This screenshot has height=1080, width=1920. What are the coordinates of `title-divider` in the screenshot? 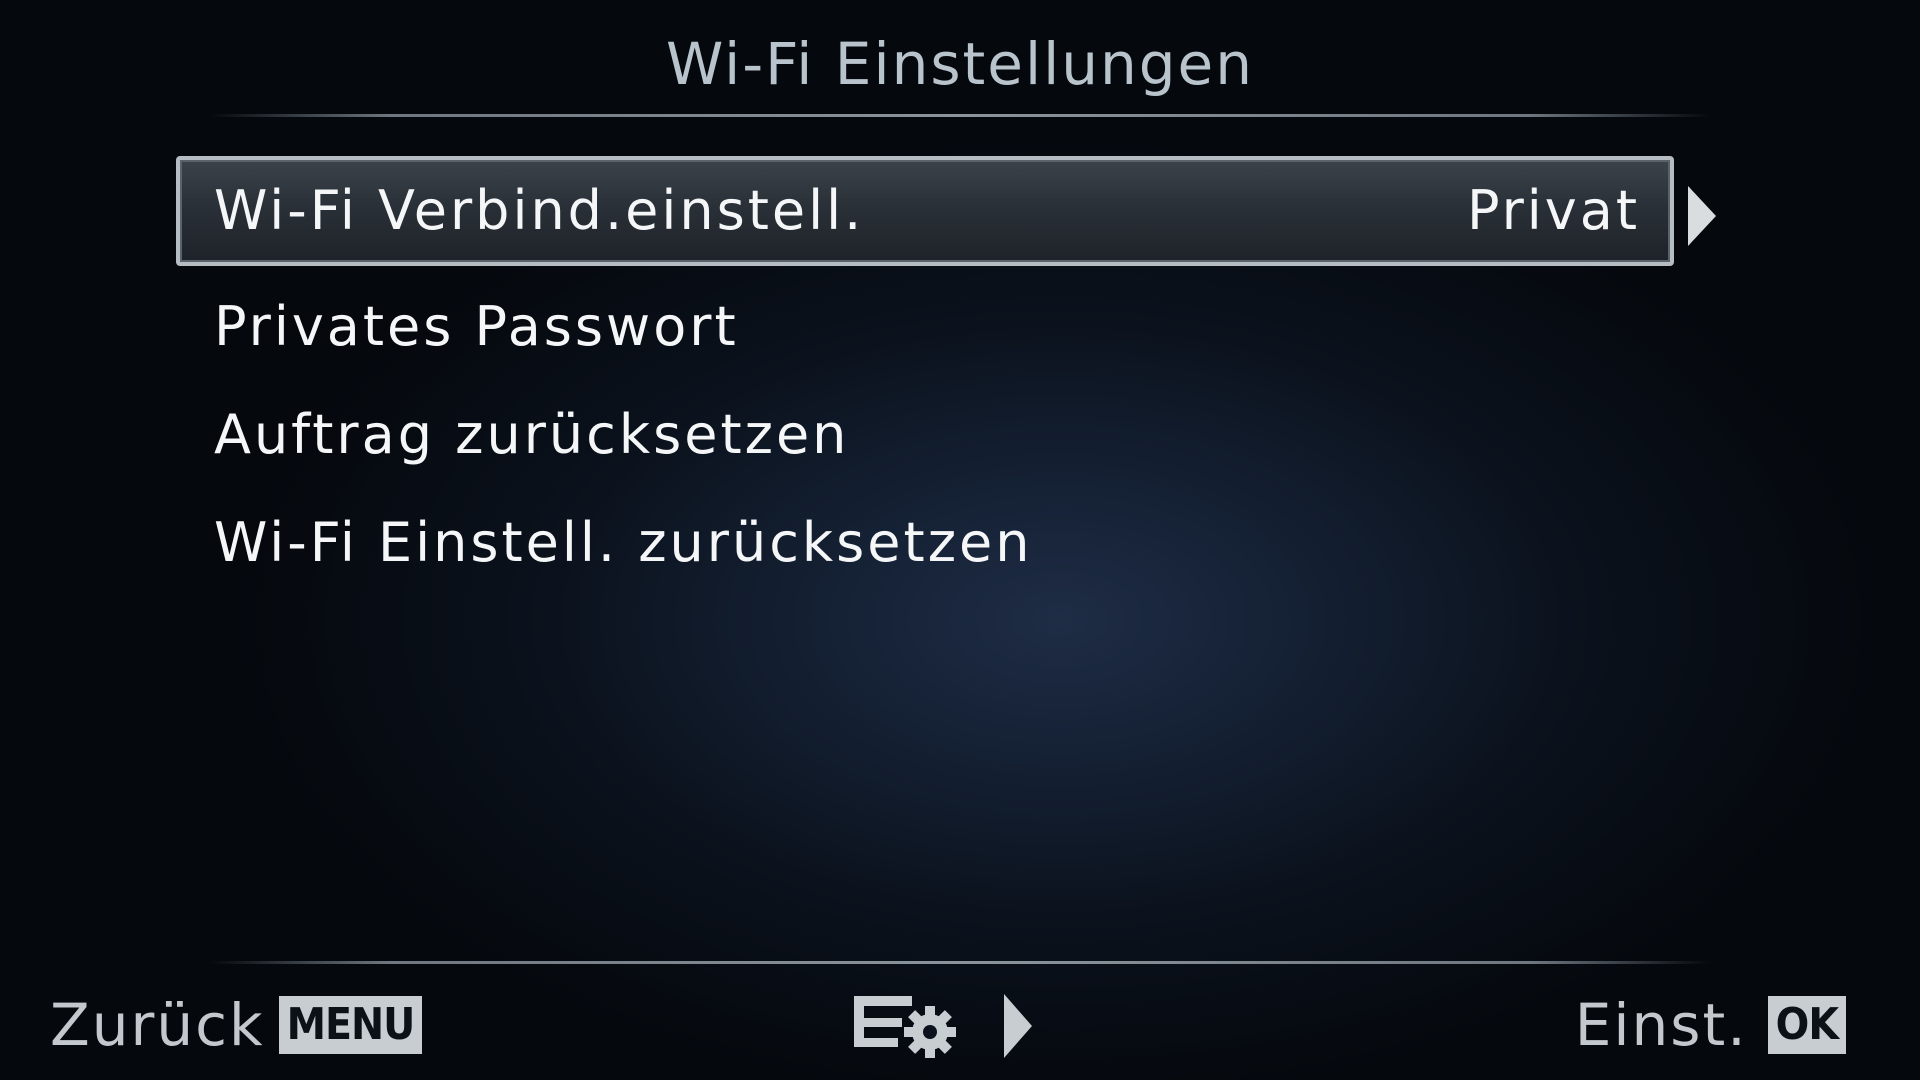 It's located at (960, 115).